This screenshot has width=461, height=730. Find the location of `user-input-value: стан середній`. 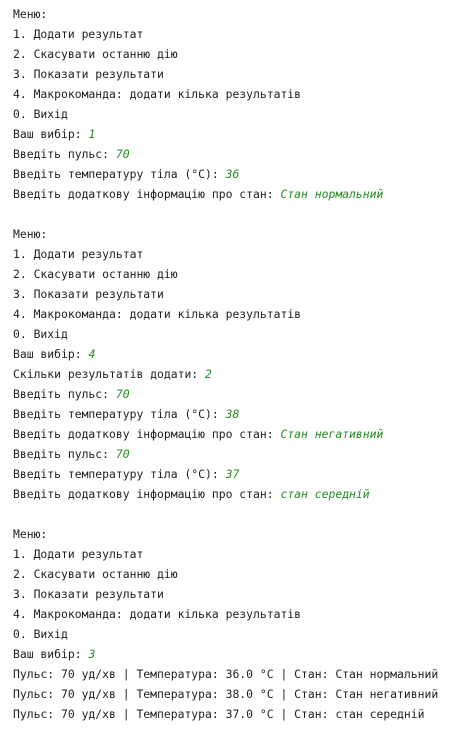

user-input-value: стан середній is located at coordinates (325, 494).